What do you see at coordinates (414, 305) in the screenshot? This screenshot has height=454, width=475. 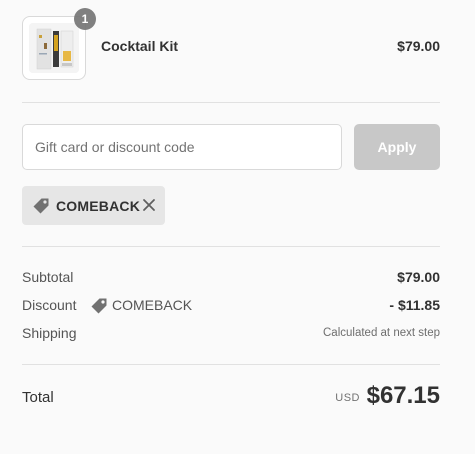 I see `discount-value: - $11.85` at bounding box center [414, 305].